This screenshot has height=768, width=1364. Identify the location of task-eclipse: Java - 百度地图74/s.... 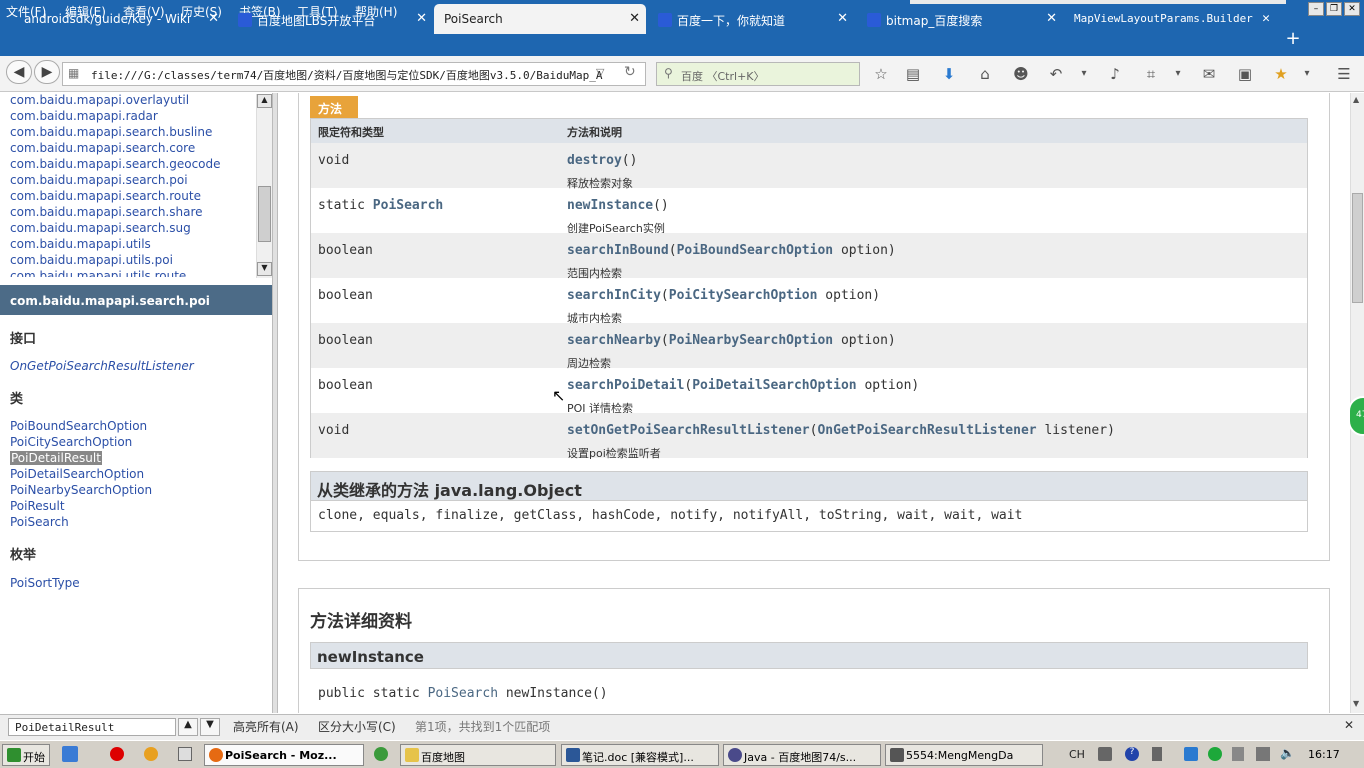
(802, 755).